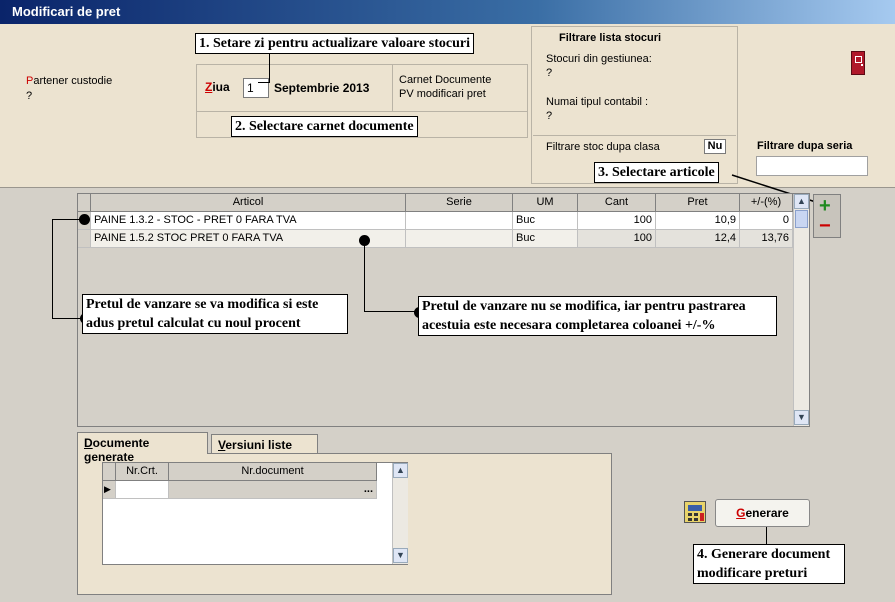 The width and height of the screenshot is (895, 602). Describe the element at coordinates (769, 564) in the screenshot. I see `callout-generate: 4. Generare document modificare preturi` at that location.